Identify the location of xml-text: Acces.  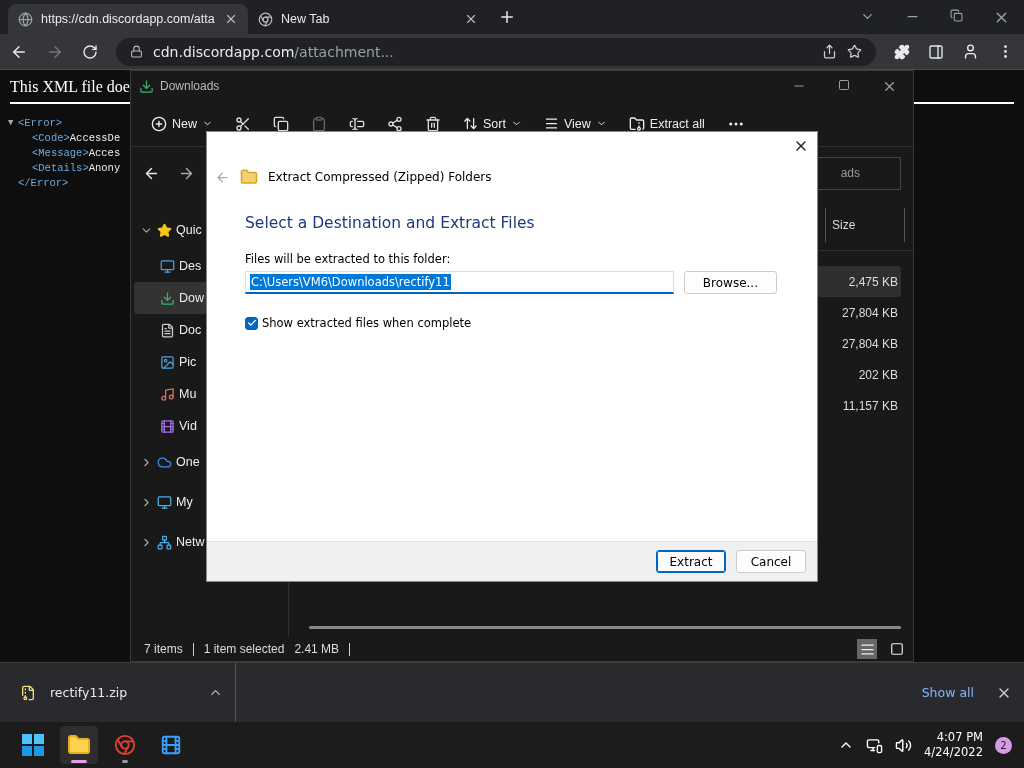
(104, 153).